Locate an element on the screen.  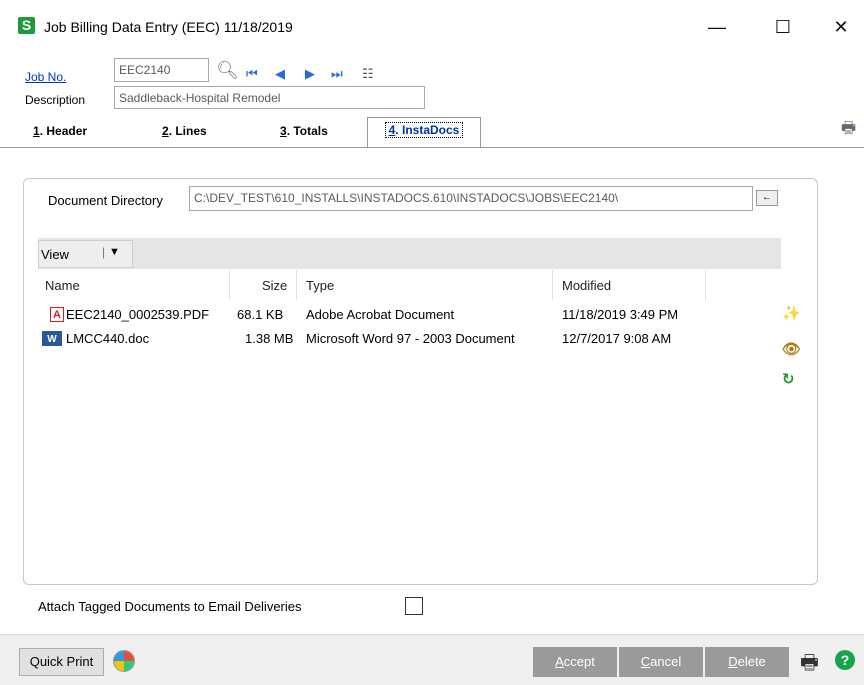
column-header-name: Name is located at coordinates (62, 285).